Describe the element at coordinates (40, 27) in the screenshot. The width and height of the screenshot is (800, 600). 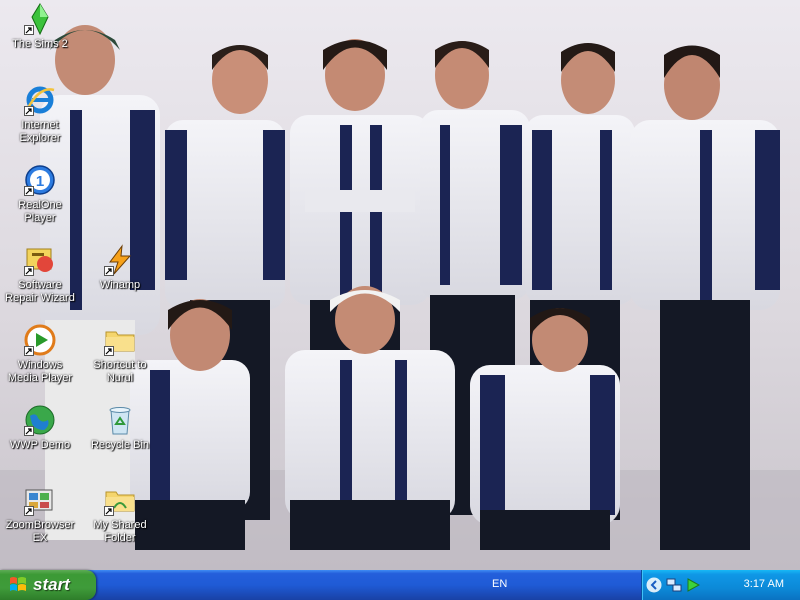
I see `desktop-icon-the-sims-2: The Sims 2` at that location.